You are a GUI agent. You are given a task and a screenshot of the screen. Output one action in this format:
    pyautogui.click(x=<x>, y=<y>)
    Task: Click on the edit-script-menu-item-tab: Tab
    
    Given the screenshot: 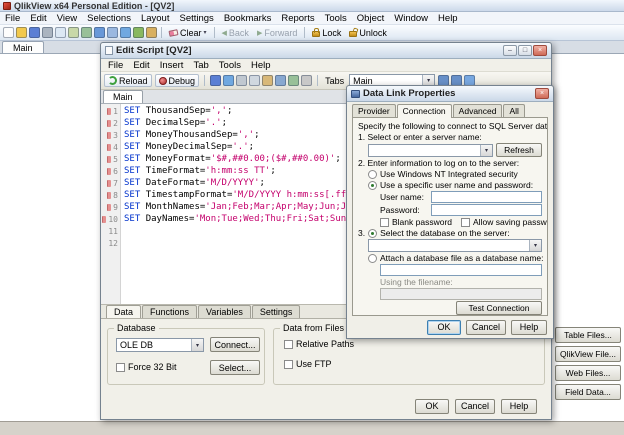 What is the action you would take?
    pyautogui.click(x=200, y=65)
    